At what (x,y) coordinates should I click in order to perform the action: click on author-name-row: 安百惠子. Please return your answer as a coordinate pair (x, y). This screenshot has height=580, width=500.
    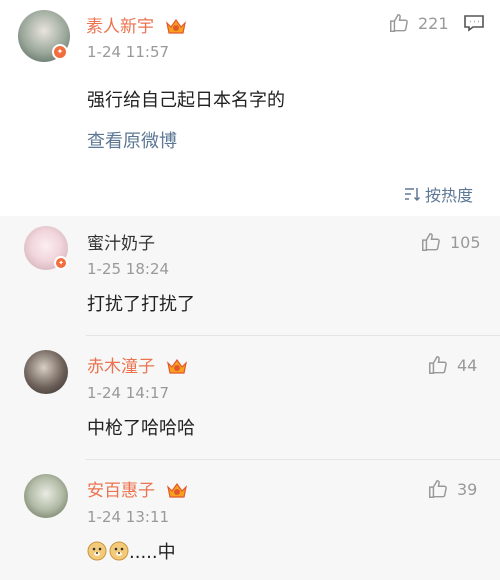
    Looking at the image, I should click on (137, 488).